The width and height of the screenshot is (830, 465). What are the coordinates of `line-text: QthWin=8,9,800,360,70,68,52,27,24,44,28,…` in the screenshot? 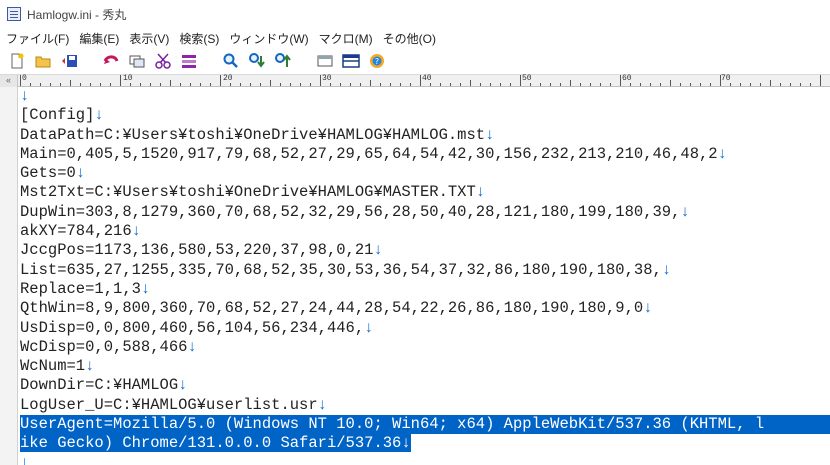 It's located at (332, 308).